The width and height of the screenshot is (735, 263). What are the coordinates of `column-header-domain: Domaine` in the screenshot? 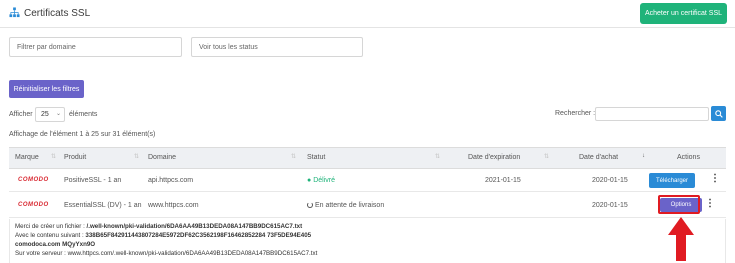 It's located at (162, 157).